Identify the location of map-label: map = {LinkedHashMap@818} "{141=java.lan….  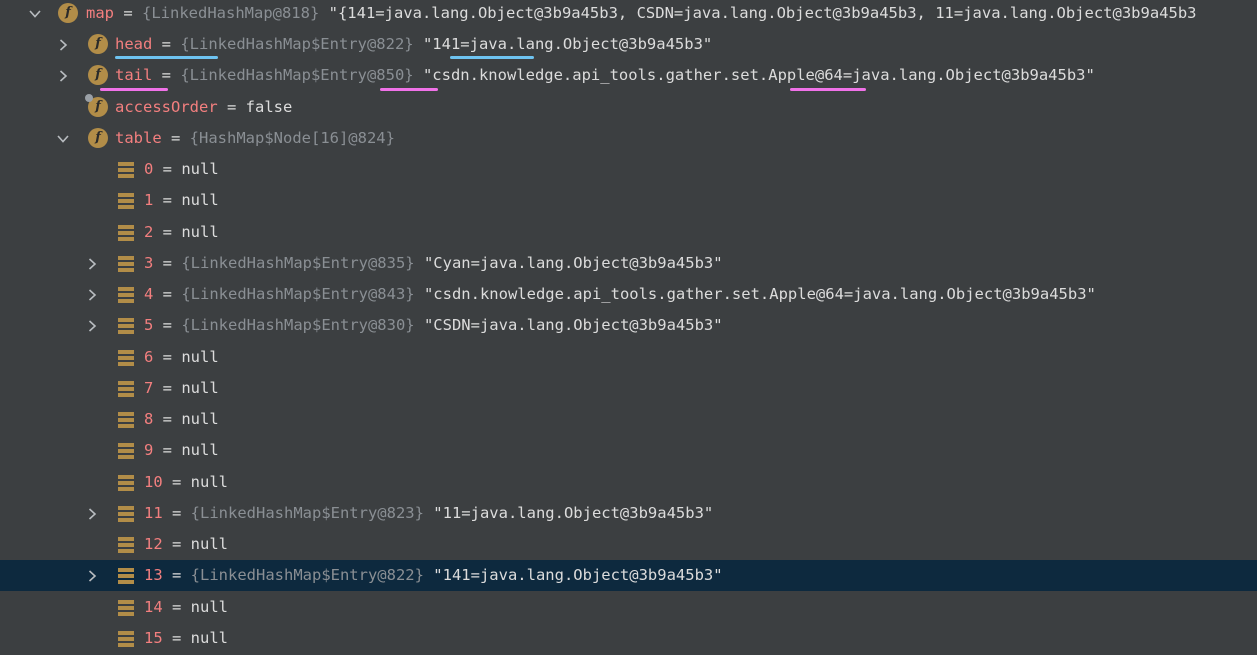
(641, 13).